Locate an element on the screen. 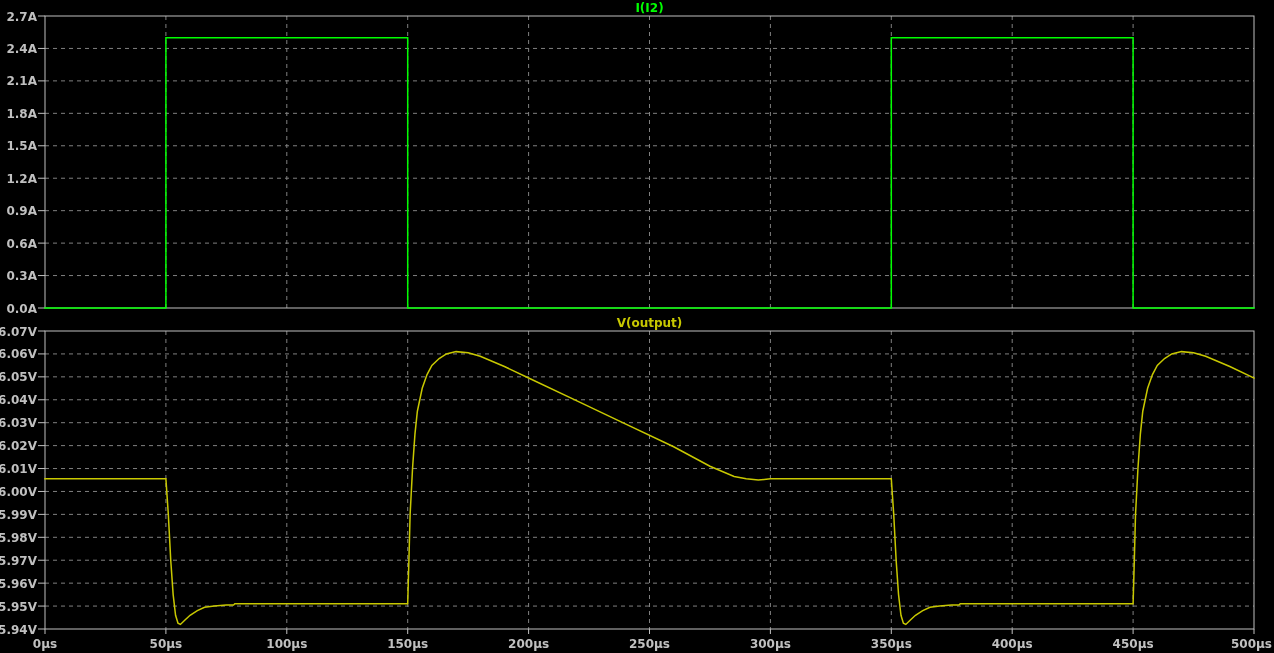 The width and height of the screenshot is (1274, 653). y-tick-label: 0.9A is located at coordinates (21, 211).